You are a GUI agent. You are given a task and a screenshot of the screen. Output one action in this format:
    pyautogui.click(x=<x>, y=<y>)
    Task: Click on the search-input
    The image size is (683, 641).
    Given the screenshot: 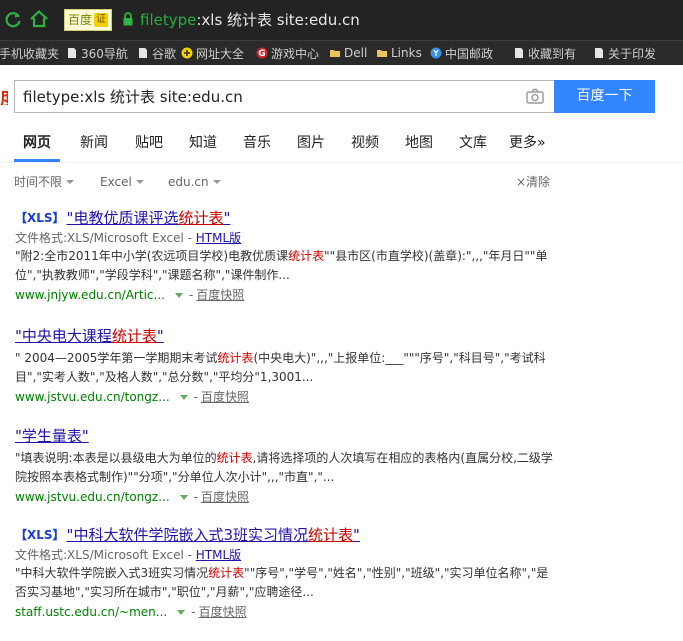 What is the action you would take?
    pyautogui.click(x=268, y=96)
    